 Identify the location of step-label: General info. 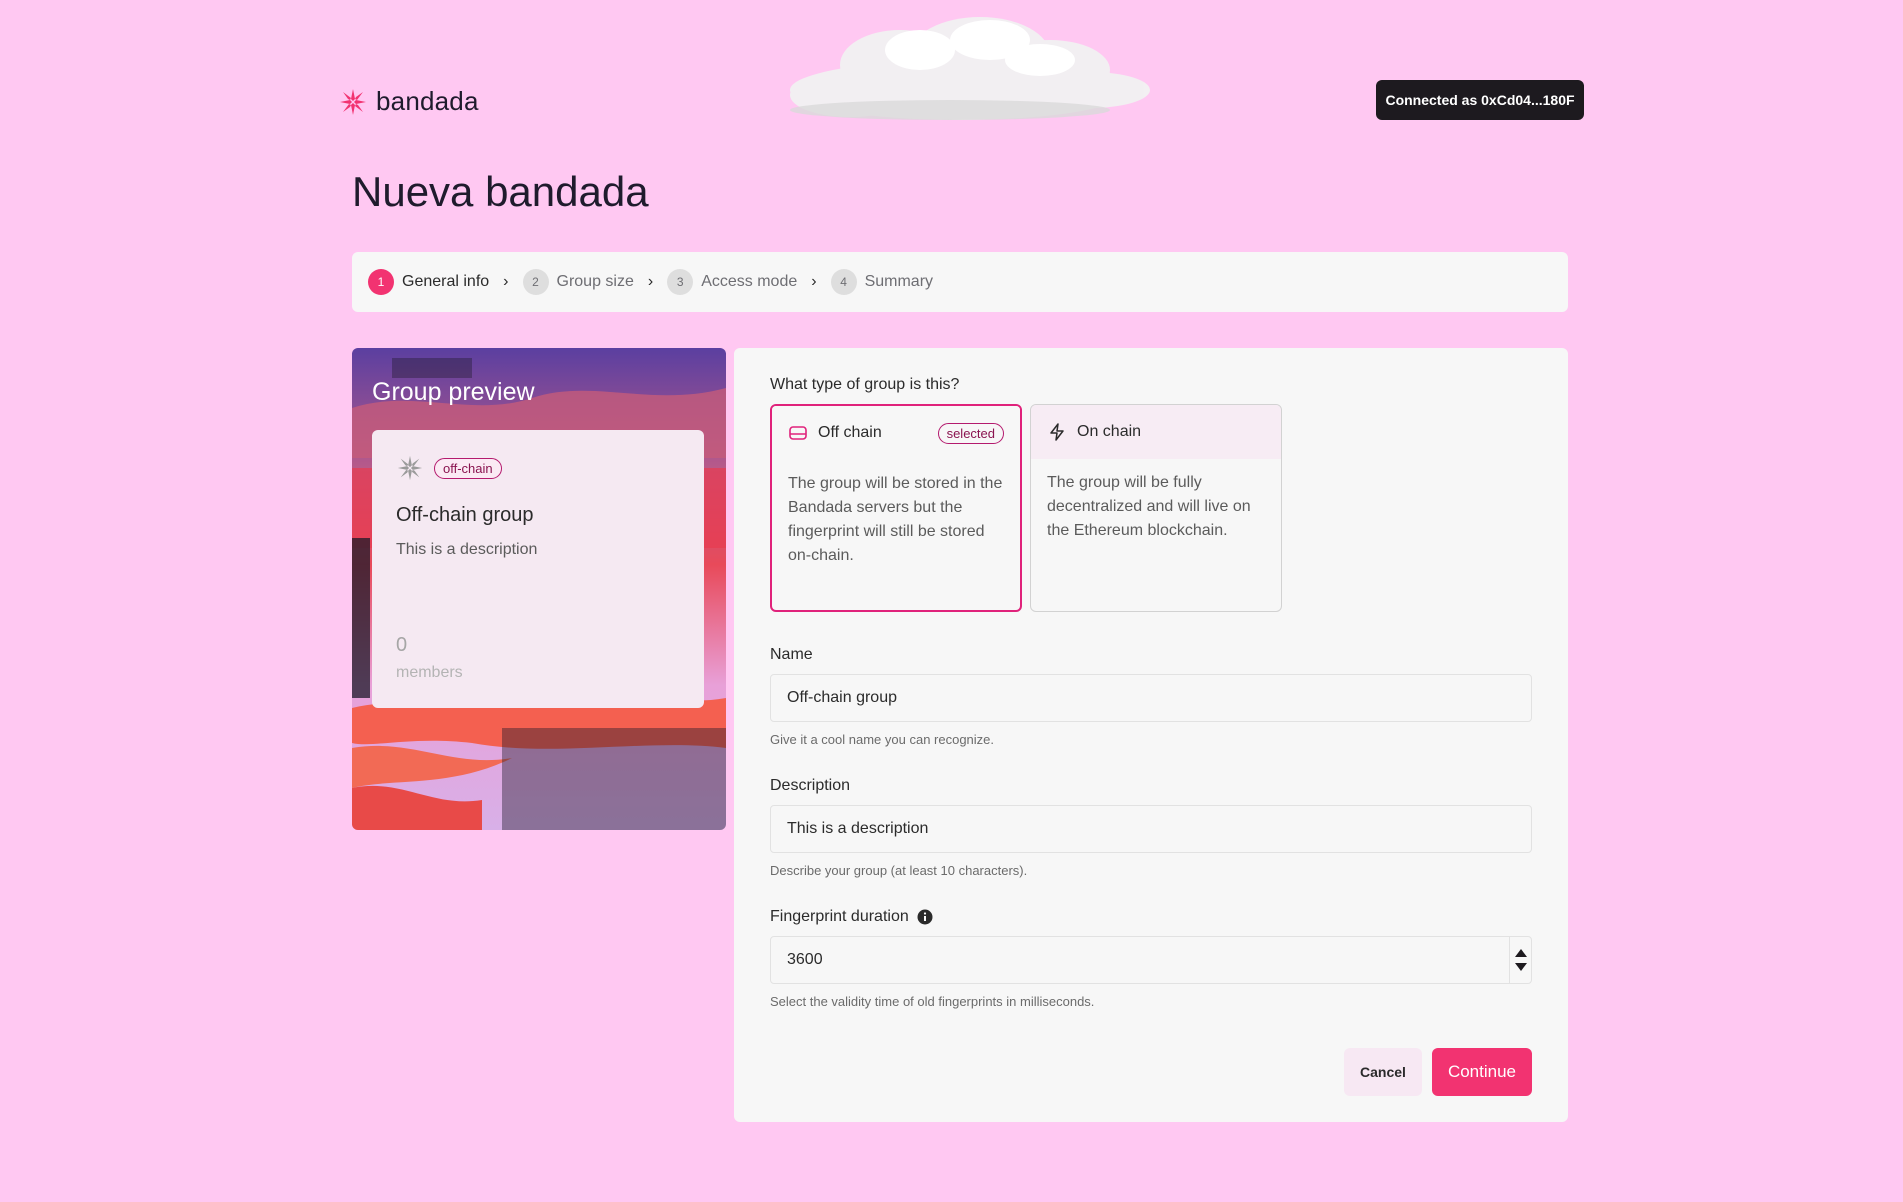
(446, 281).